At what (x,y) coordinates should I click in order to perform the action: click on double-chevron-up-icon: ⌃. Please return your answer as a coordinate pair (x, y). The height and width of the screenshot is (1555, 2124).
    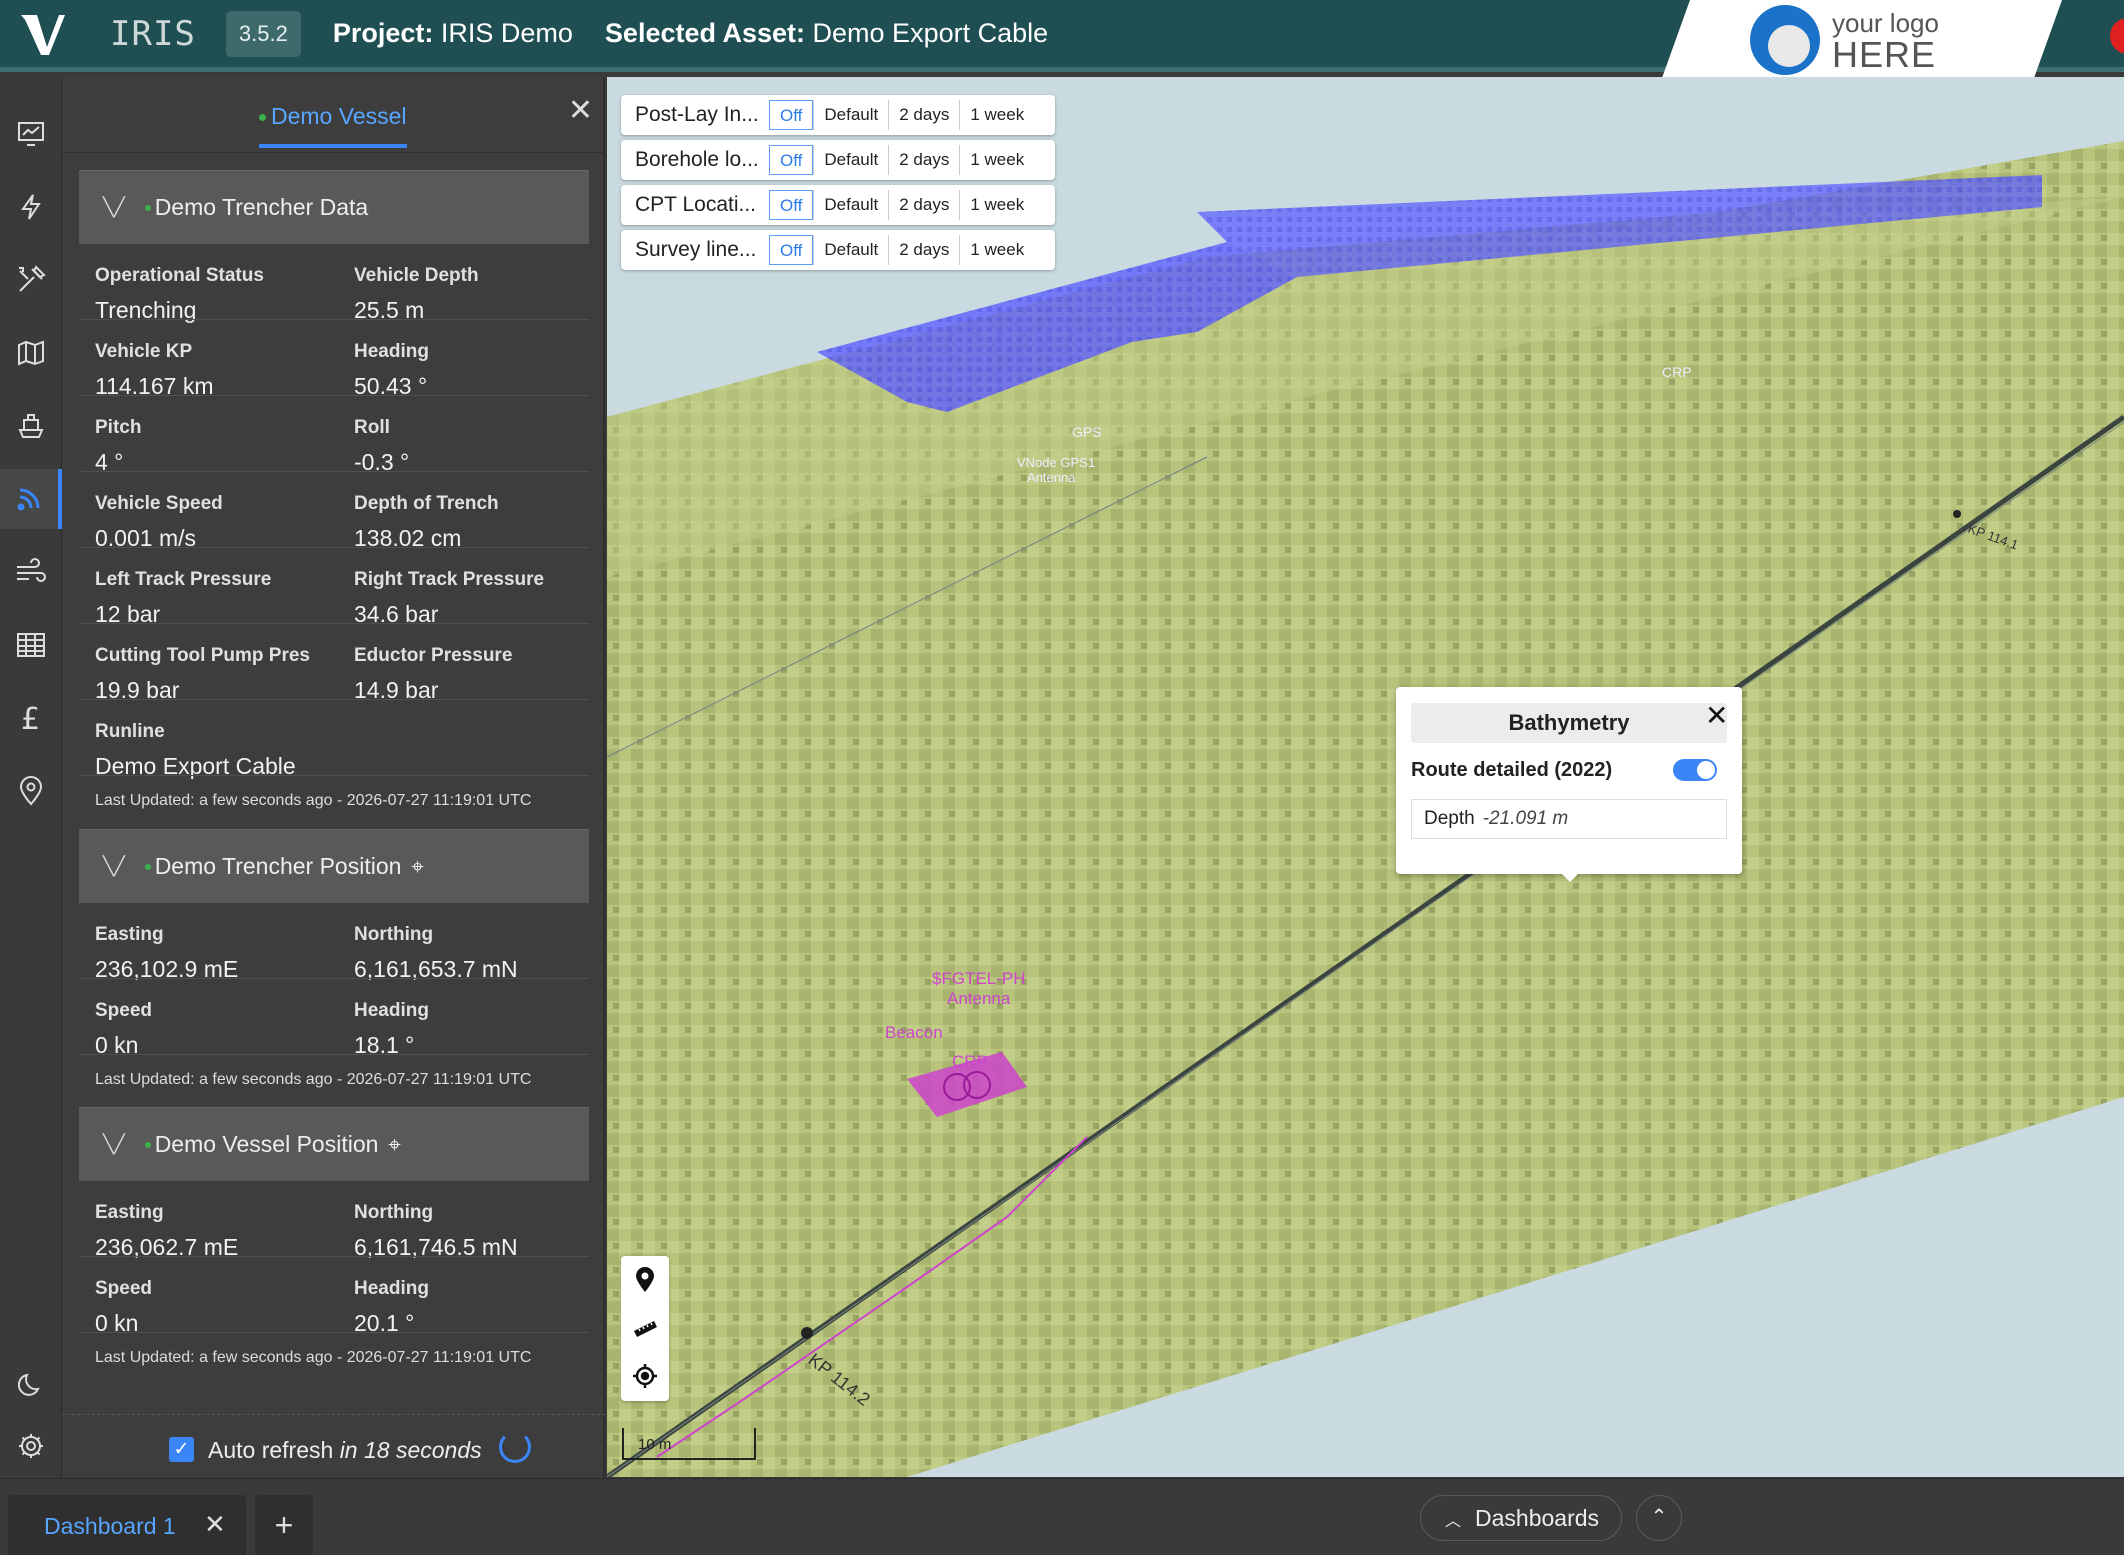
    Looking at the image, I should click on (1659, 1518).